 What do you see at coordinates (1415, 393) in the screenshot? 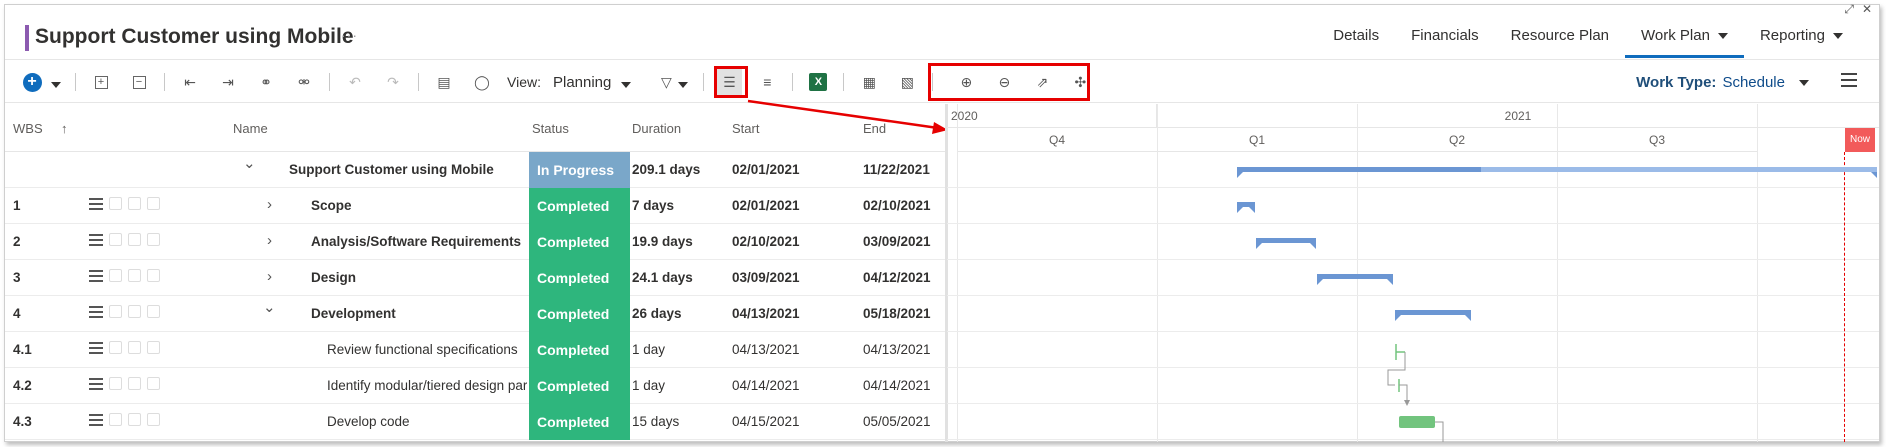
I see `dependency-lines` at bounding box center [1415, 393].